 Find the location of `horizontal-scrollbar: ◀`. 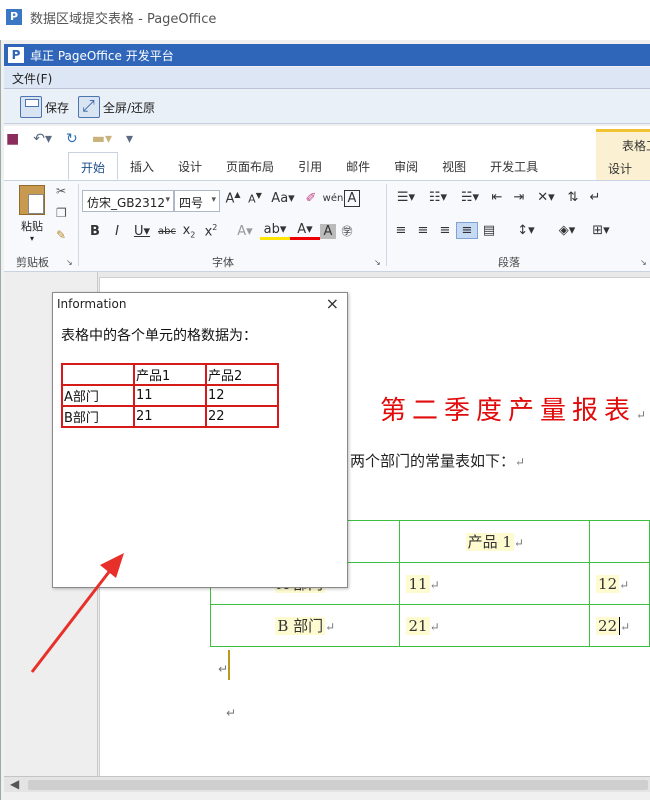

horizontal-scrollbar: ◀ is located at coordinates (327, 784).